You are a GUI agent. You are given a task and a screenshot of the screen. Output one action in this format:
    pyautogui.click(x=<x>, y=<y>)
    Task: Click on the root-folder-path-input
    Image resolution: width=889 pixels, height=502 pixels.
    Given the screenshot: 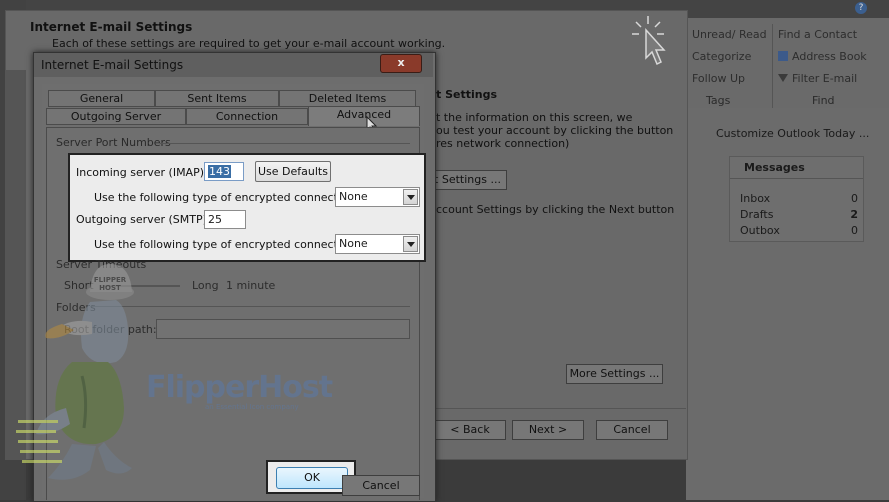 What is the action you would take?
    pyautogui.click(x=283, y=329)
    